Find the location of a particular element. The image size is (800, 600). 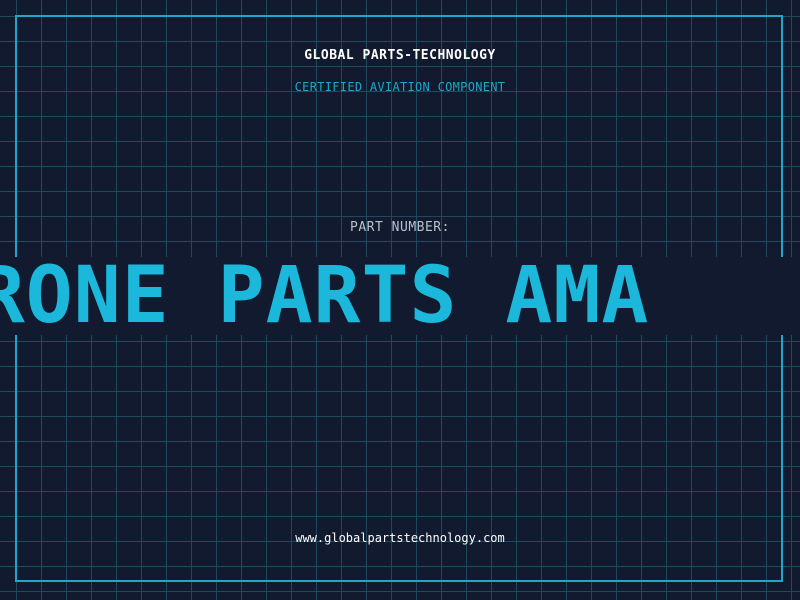

brand-title: GLOBAL PARTS-TECHNOLOGY is located at coordinates (400, 55).